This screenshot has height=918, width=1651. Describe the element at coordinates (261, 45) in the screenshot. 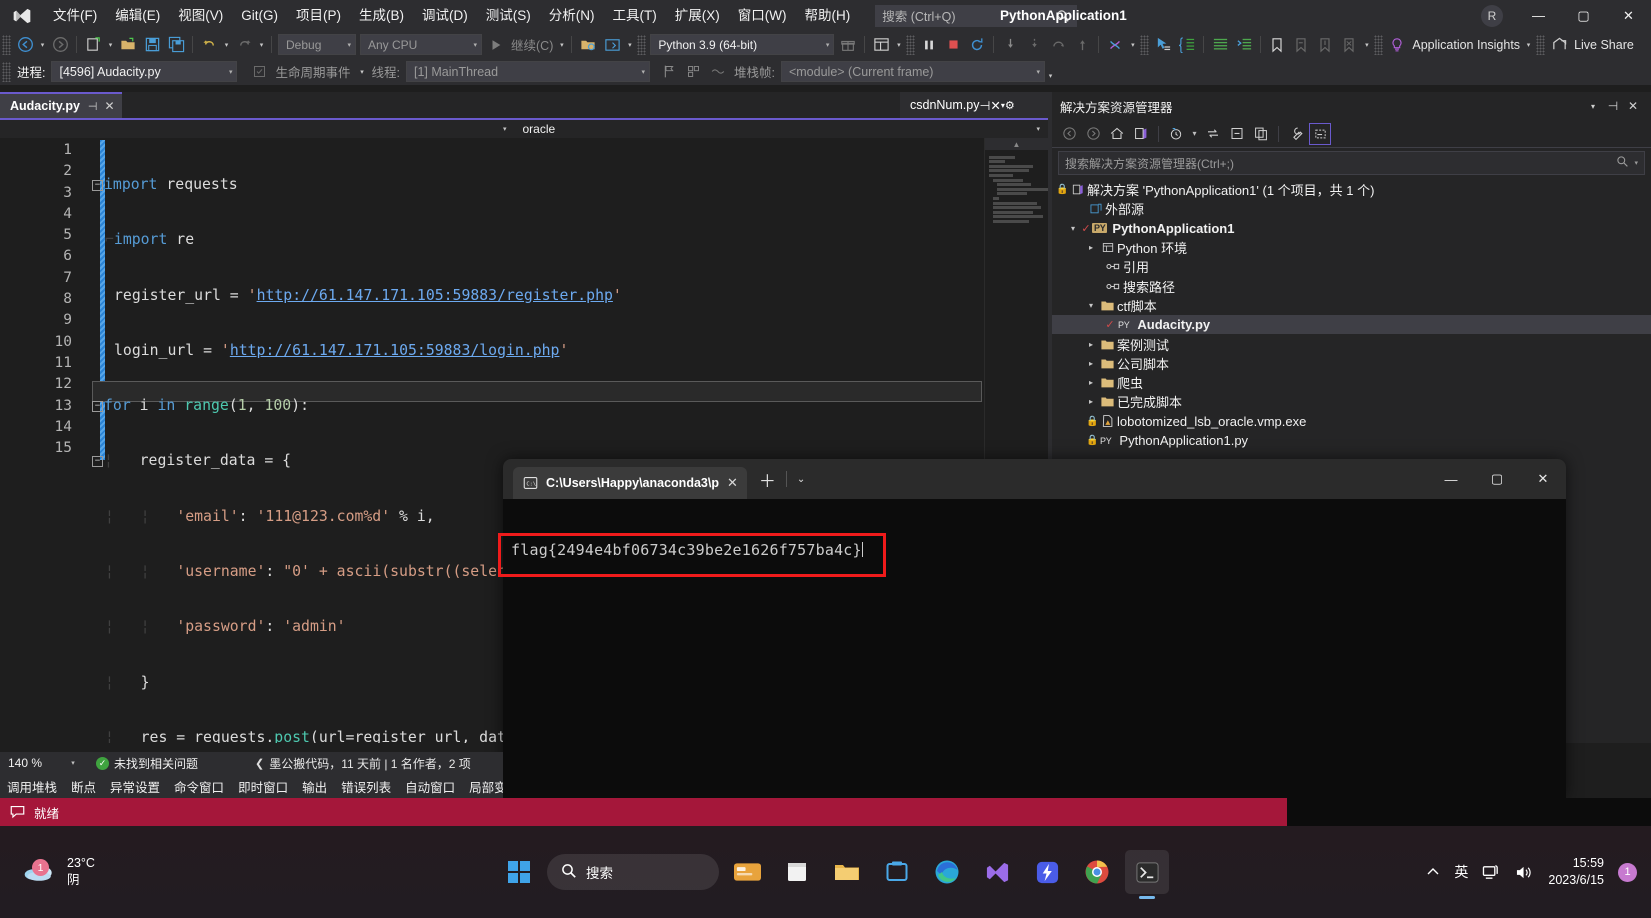

I see `redo-dropdown-icon: ▾` at that location.